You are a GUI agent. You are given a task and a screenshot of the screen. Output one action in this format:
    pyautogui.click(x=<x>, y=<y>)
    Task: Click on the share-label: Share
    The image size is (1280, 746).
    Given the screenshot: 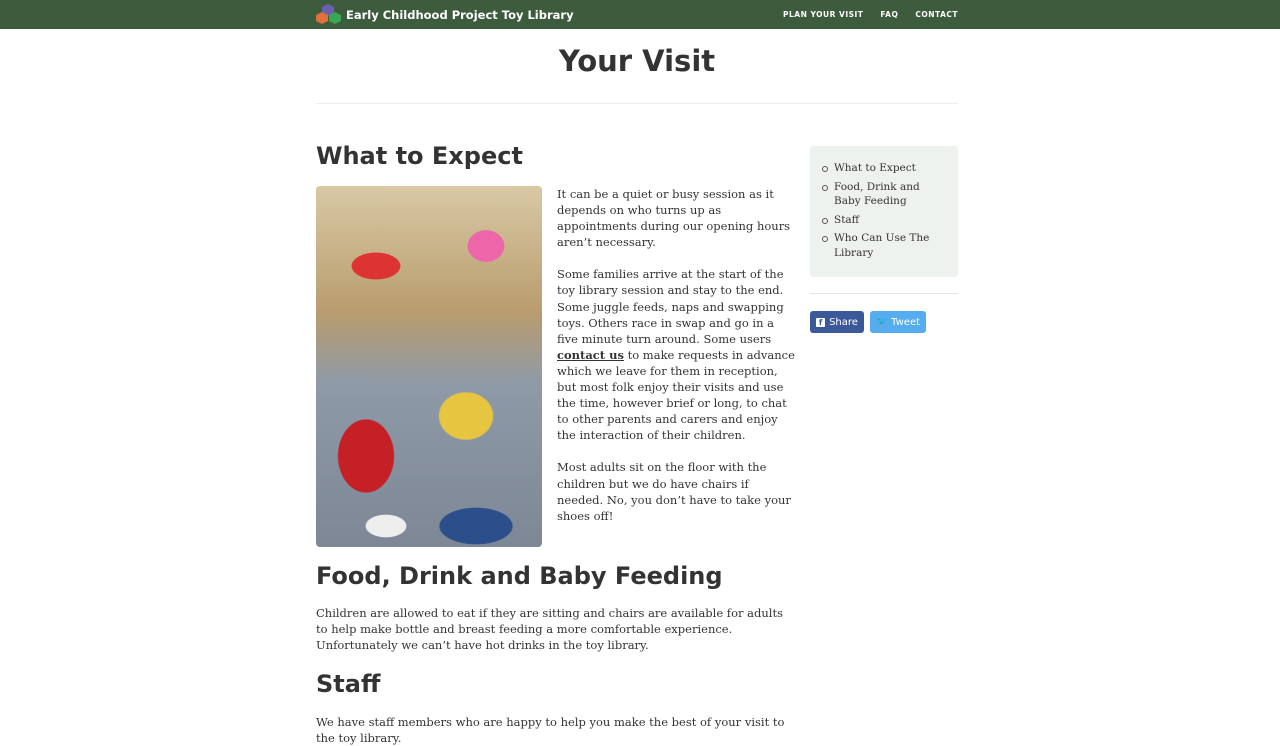 What is the action you would take?
    pyautogui.click(x=843, y=322)
    